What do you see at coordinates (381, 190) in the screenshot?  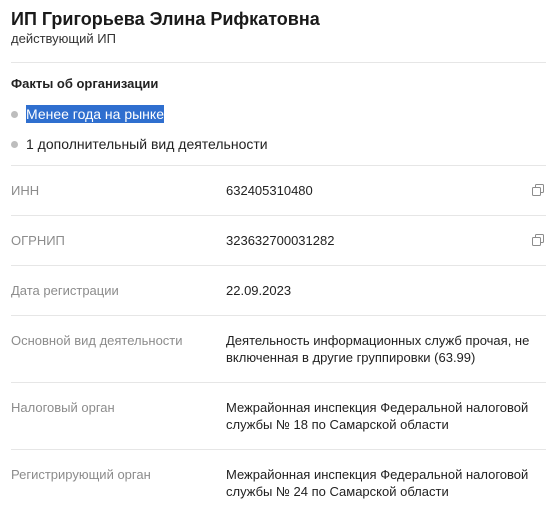 I see `inn-value: 632405310480` at bounding box center [381, 190].